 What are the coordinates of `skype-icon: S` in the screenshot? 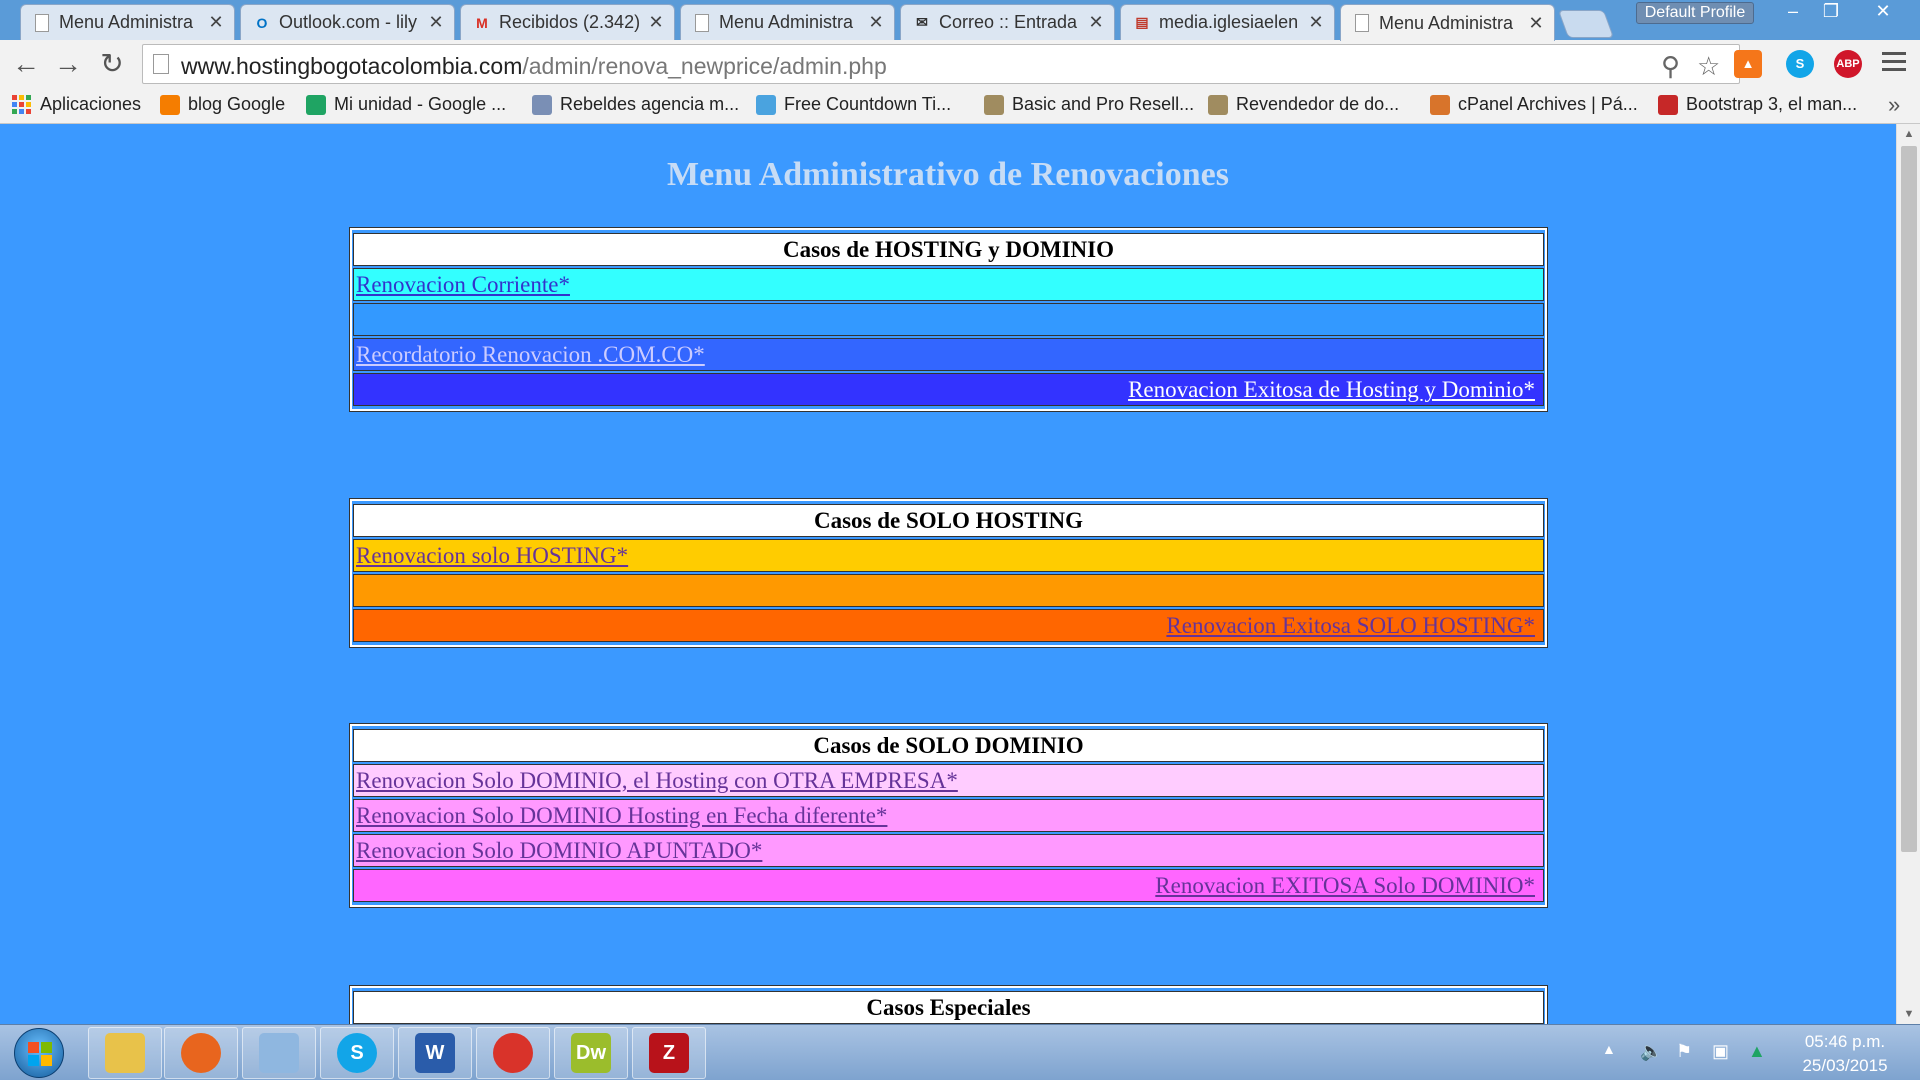 It's located at (357, 1053).